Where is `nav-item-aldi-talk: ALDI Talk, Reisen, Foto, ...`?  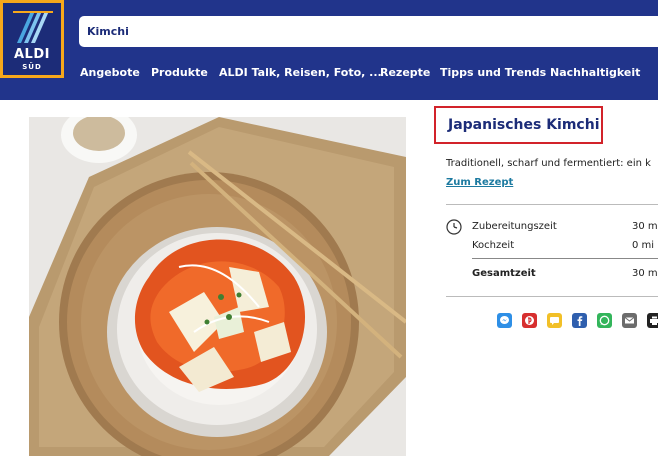
nav-item-aldi-talk: ALDI Talk, Reisen, Foto, ... is located at coordinates (300, 72).